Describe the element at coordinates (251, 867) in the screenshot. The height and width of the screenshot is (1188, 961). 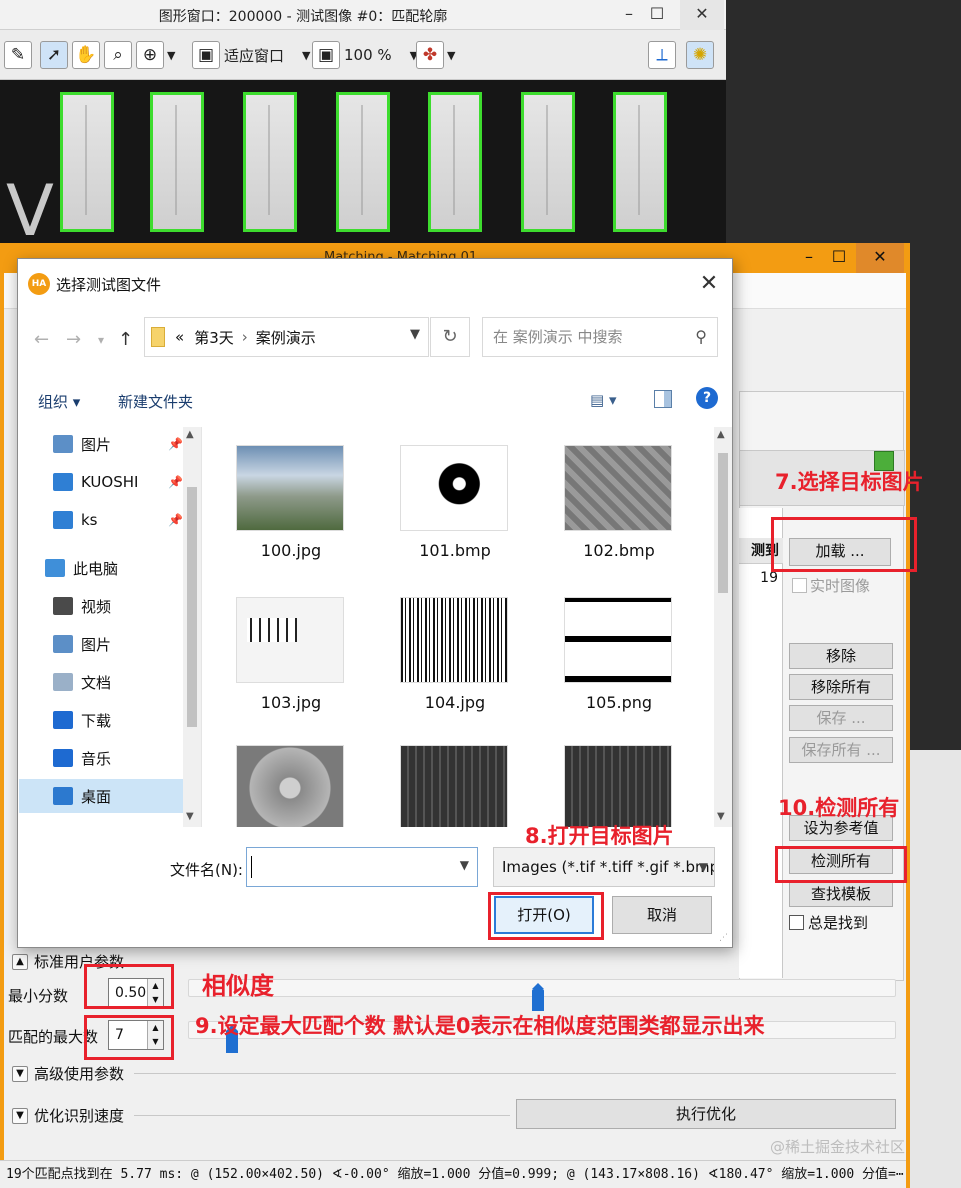
I see `text-cursor` at that location.